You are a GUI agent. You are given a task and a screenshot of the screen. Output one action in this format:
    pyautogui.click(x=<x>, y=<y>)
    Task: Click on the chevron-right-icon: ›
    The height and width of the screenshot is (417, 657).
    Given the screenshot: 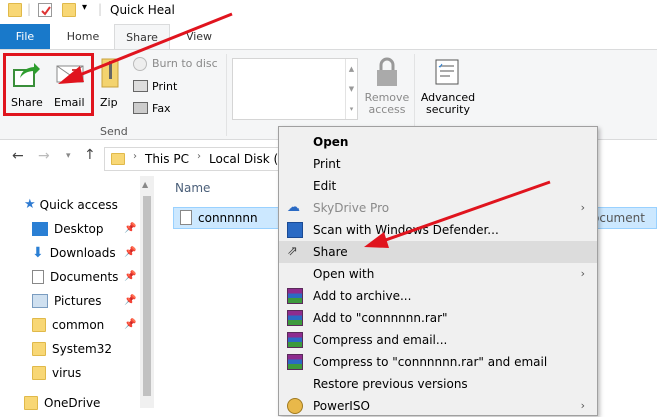 What is the action you would take?
    pyautogui.click(x=135, y=156)
    